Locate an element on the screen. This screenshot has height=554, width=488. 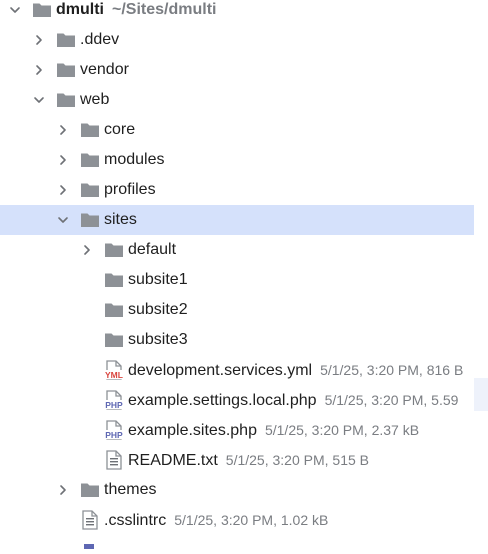
tree-item-label: subsite1 is located at coordinates (158, 280).